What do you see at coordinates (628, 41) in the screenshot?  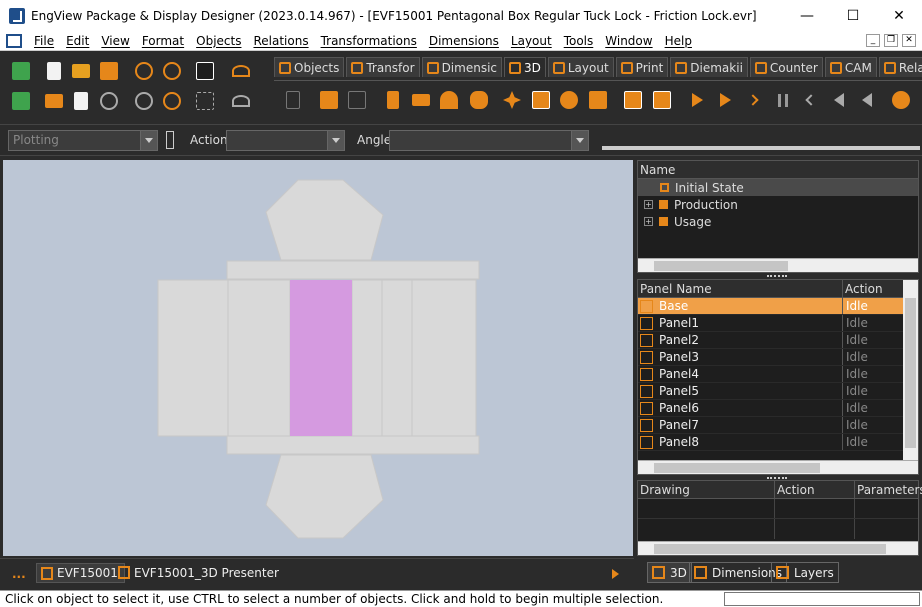 I see `menu-window: Window` at bounding box center [628, 41].